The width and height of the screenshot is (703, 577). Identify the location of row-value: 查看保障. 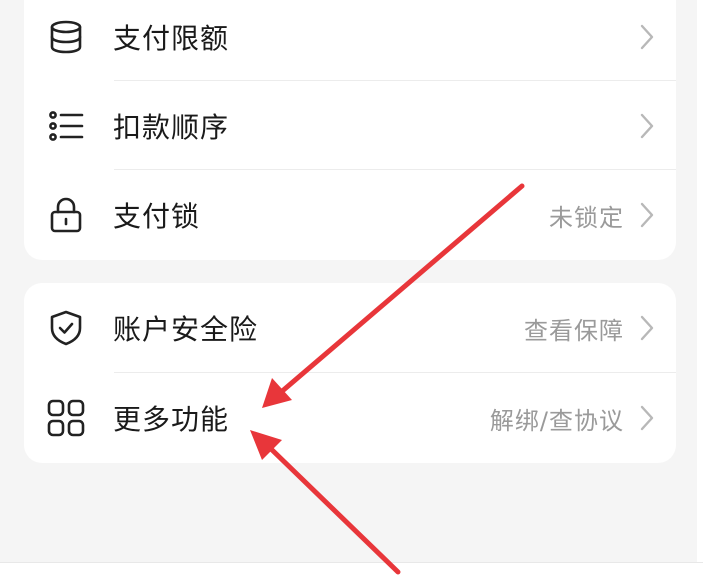
(574, 330).